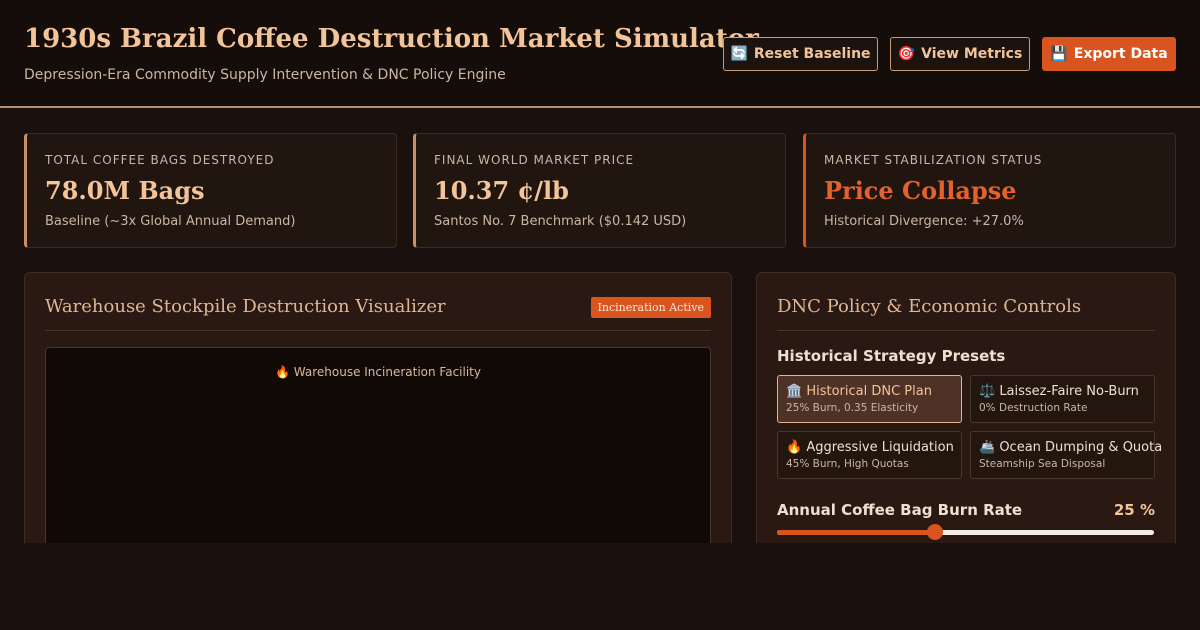  Describe the element at coordinates (160, 160) in the screenshot. I see `stat-label: TOTAL COFFEE BAGS DESTROYED` at that location.